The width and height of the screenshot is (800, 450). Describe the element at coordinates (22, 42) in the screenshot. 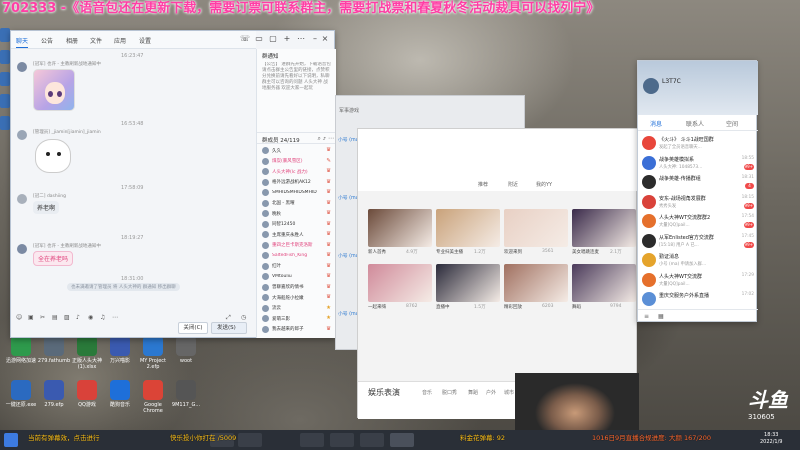

I see `tab-chat: 聊天` at that location.